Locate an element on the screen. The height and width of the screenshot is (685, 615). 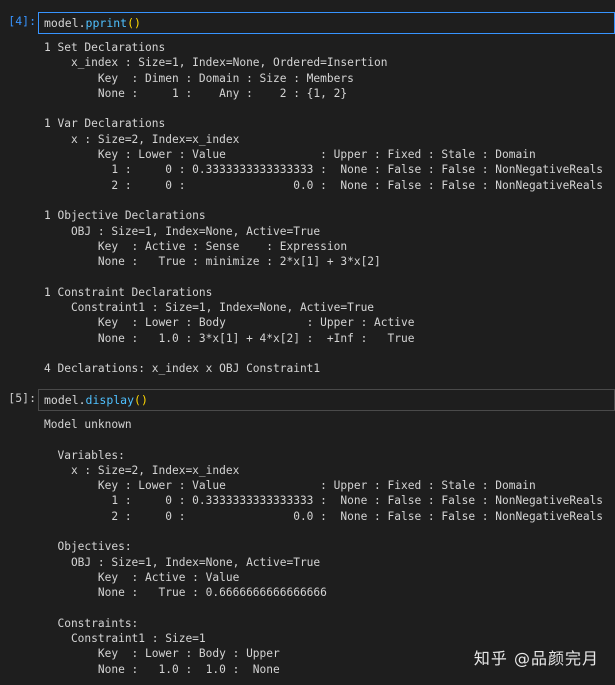
execution-count-4: [4]: is located at coordinates (22, 21).